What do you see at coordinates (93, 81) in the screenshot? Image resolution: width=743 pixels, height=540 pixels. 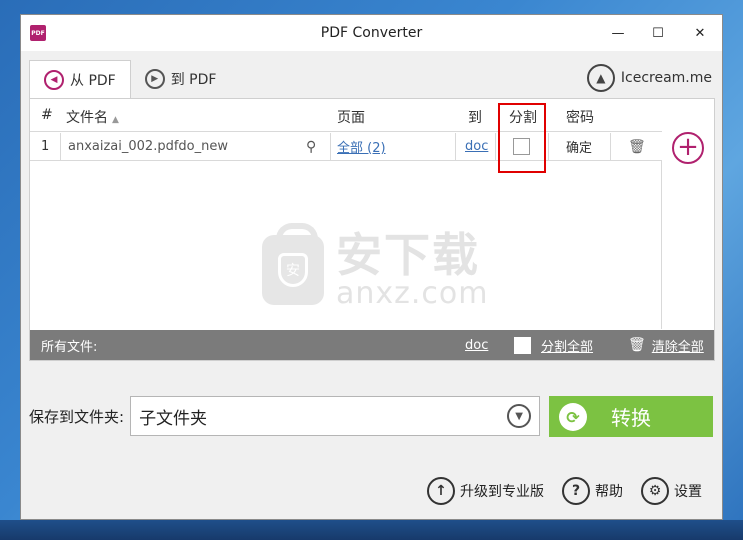 I see `tab-from-pdf-label: 从 PDF` at bounding box center [93, 81].